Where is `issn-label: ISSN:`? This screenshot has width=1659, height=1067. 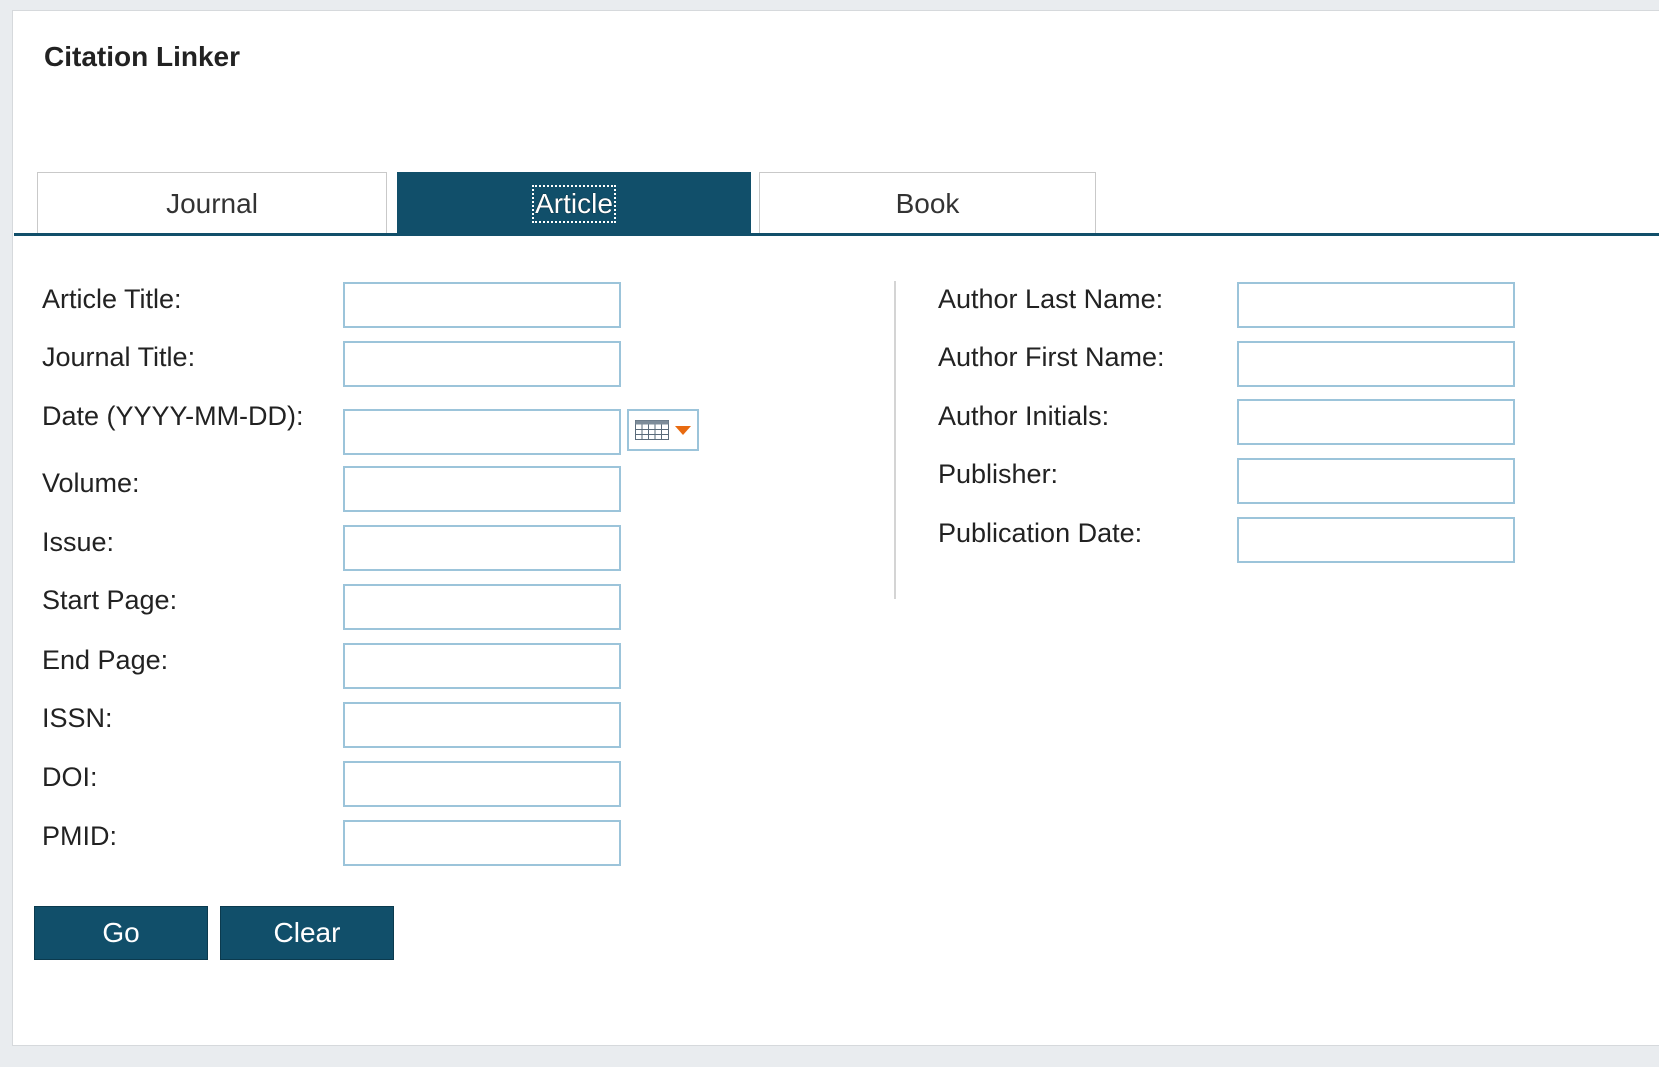
issn-label: ISSN: is located at coordinates (77, 718).